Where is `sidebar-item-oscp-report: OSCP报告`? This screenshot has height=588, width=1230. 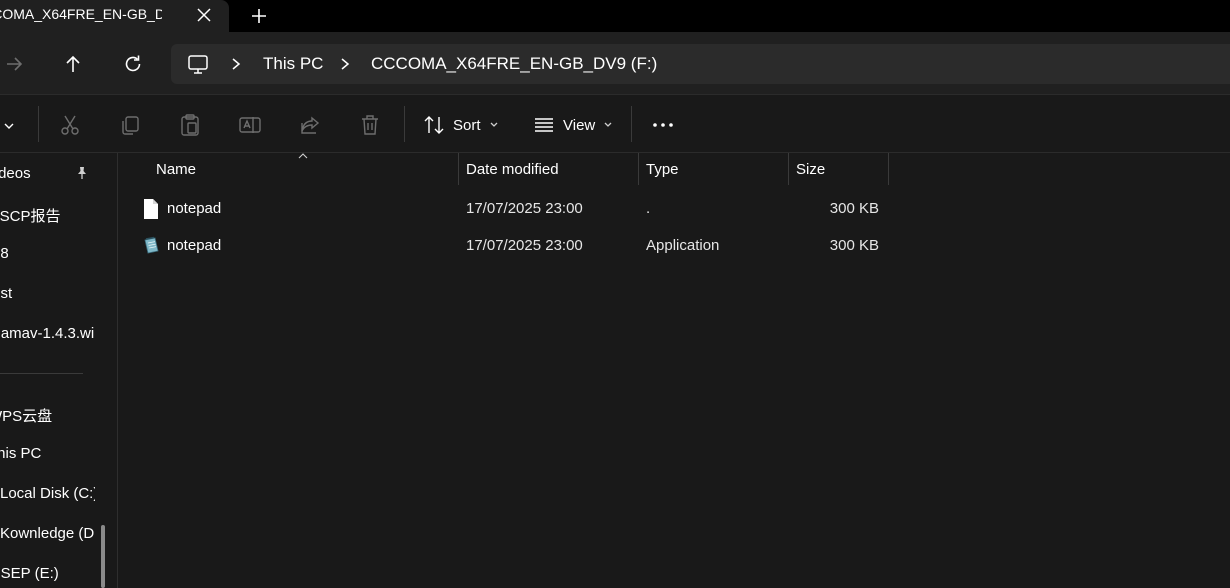
sidebar-item-oscp-report: OSCP报告 is located at coordinates (47, 217).